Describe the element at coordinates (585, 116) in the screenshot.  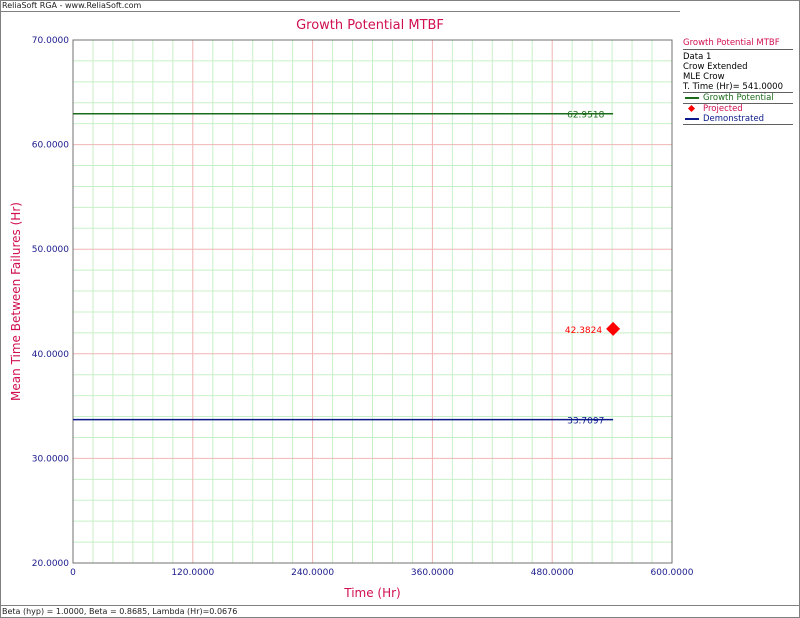
I see `data-label-growth-potential: 62.9518` at that location.